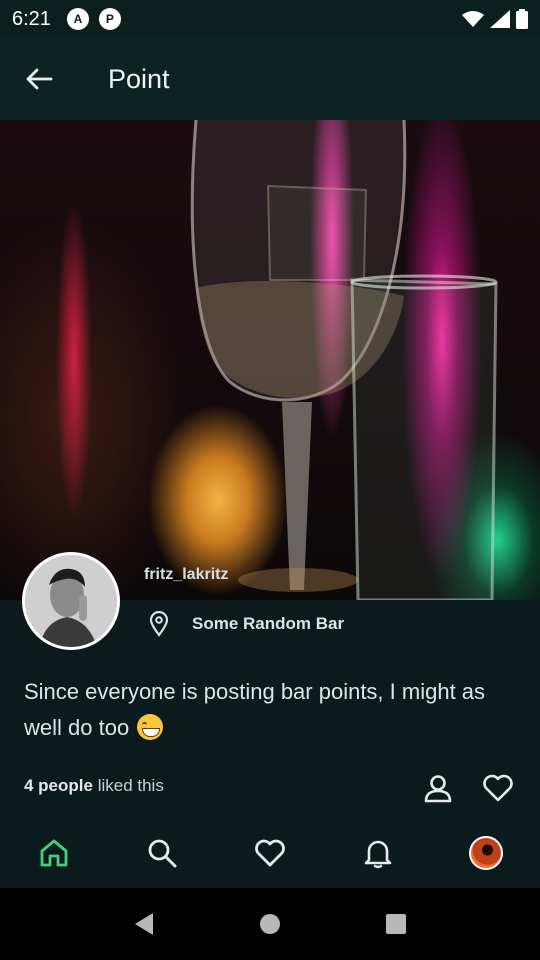 The width and height of the screenshot is (540, 960). I want to click on search-icon, so click(162, 853).